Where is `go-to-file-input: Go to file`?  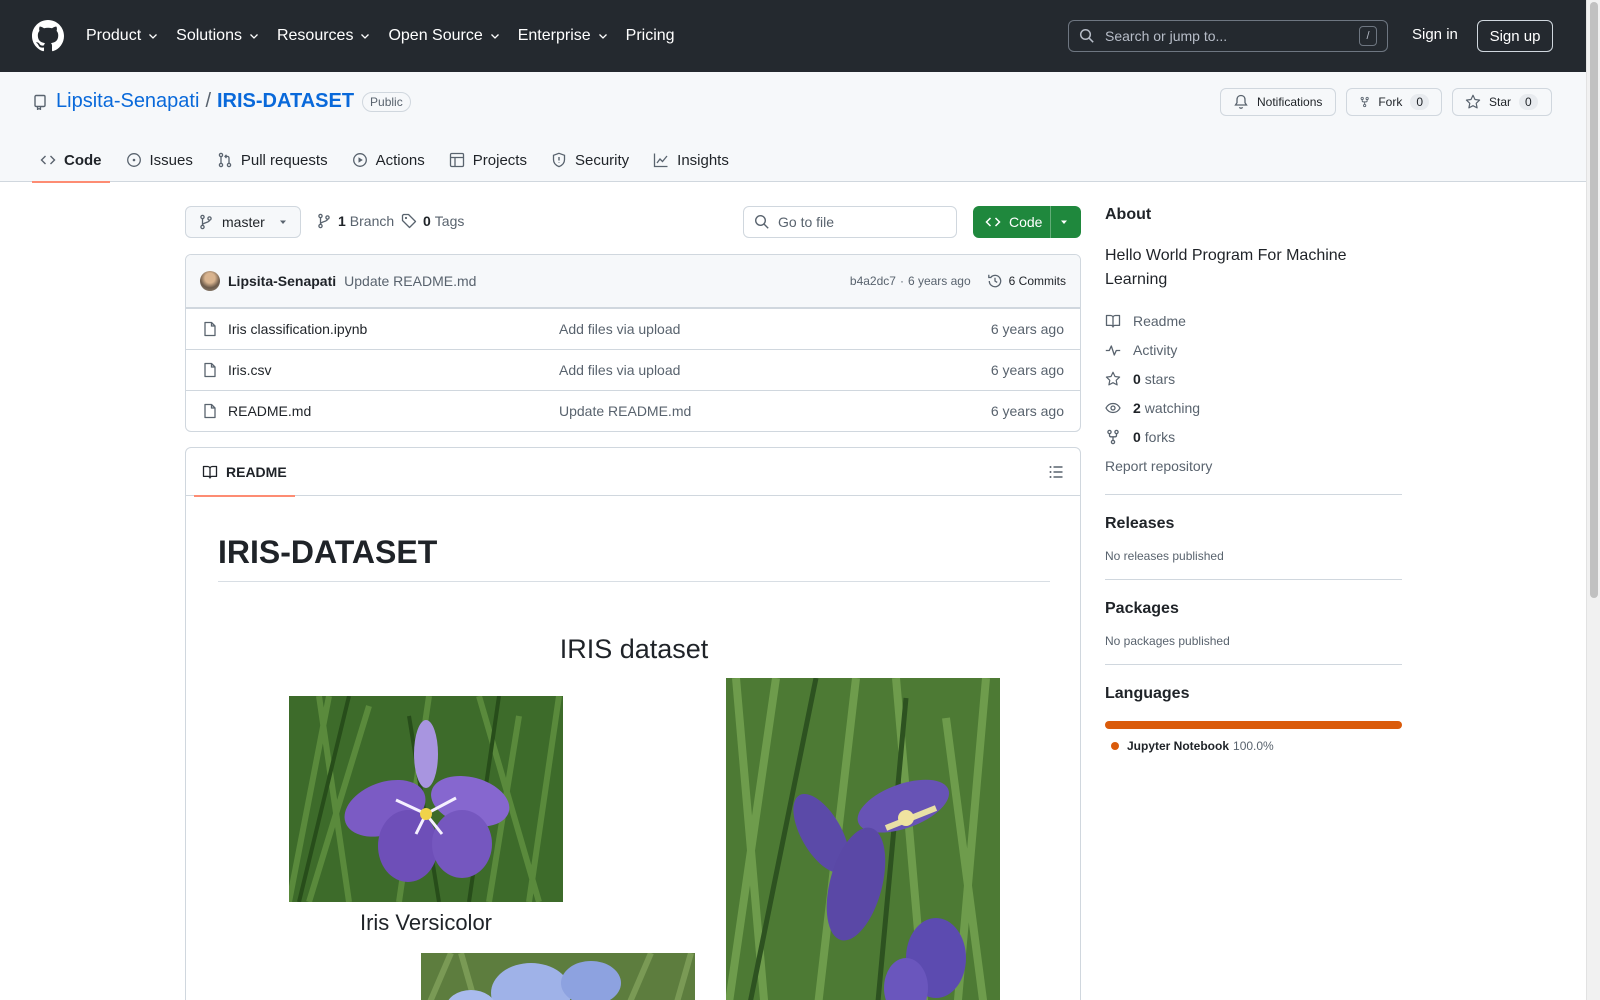
go-to-file-input: Go to file is located at coordinates (850, 222).